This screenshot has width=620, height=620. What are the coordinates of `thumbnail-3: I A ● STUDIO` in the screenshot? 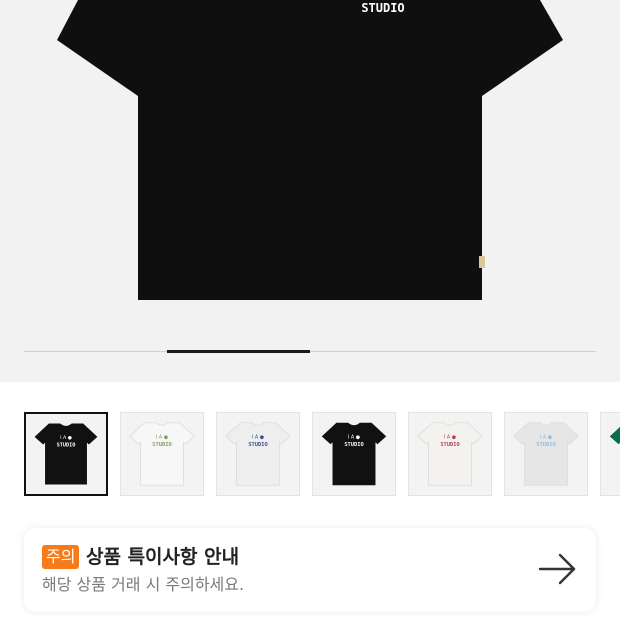 It's located at (258, 454).